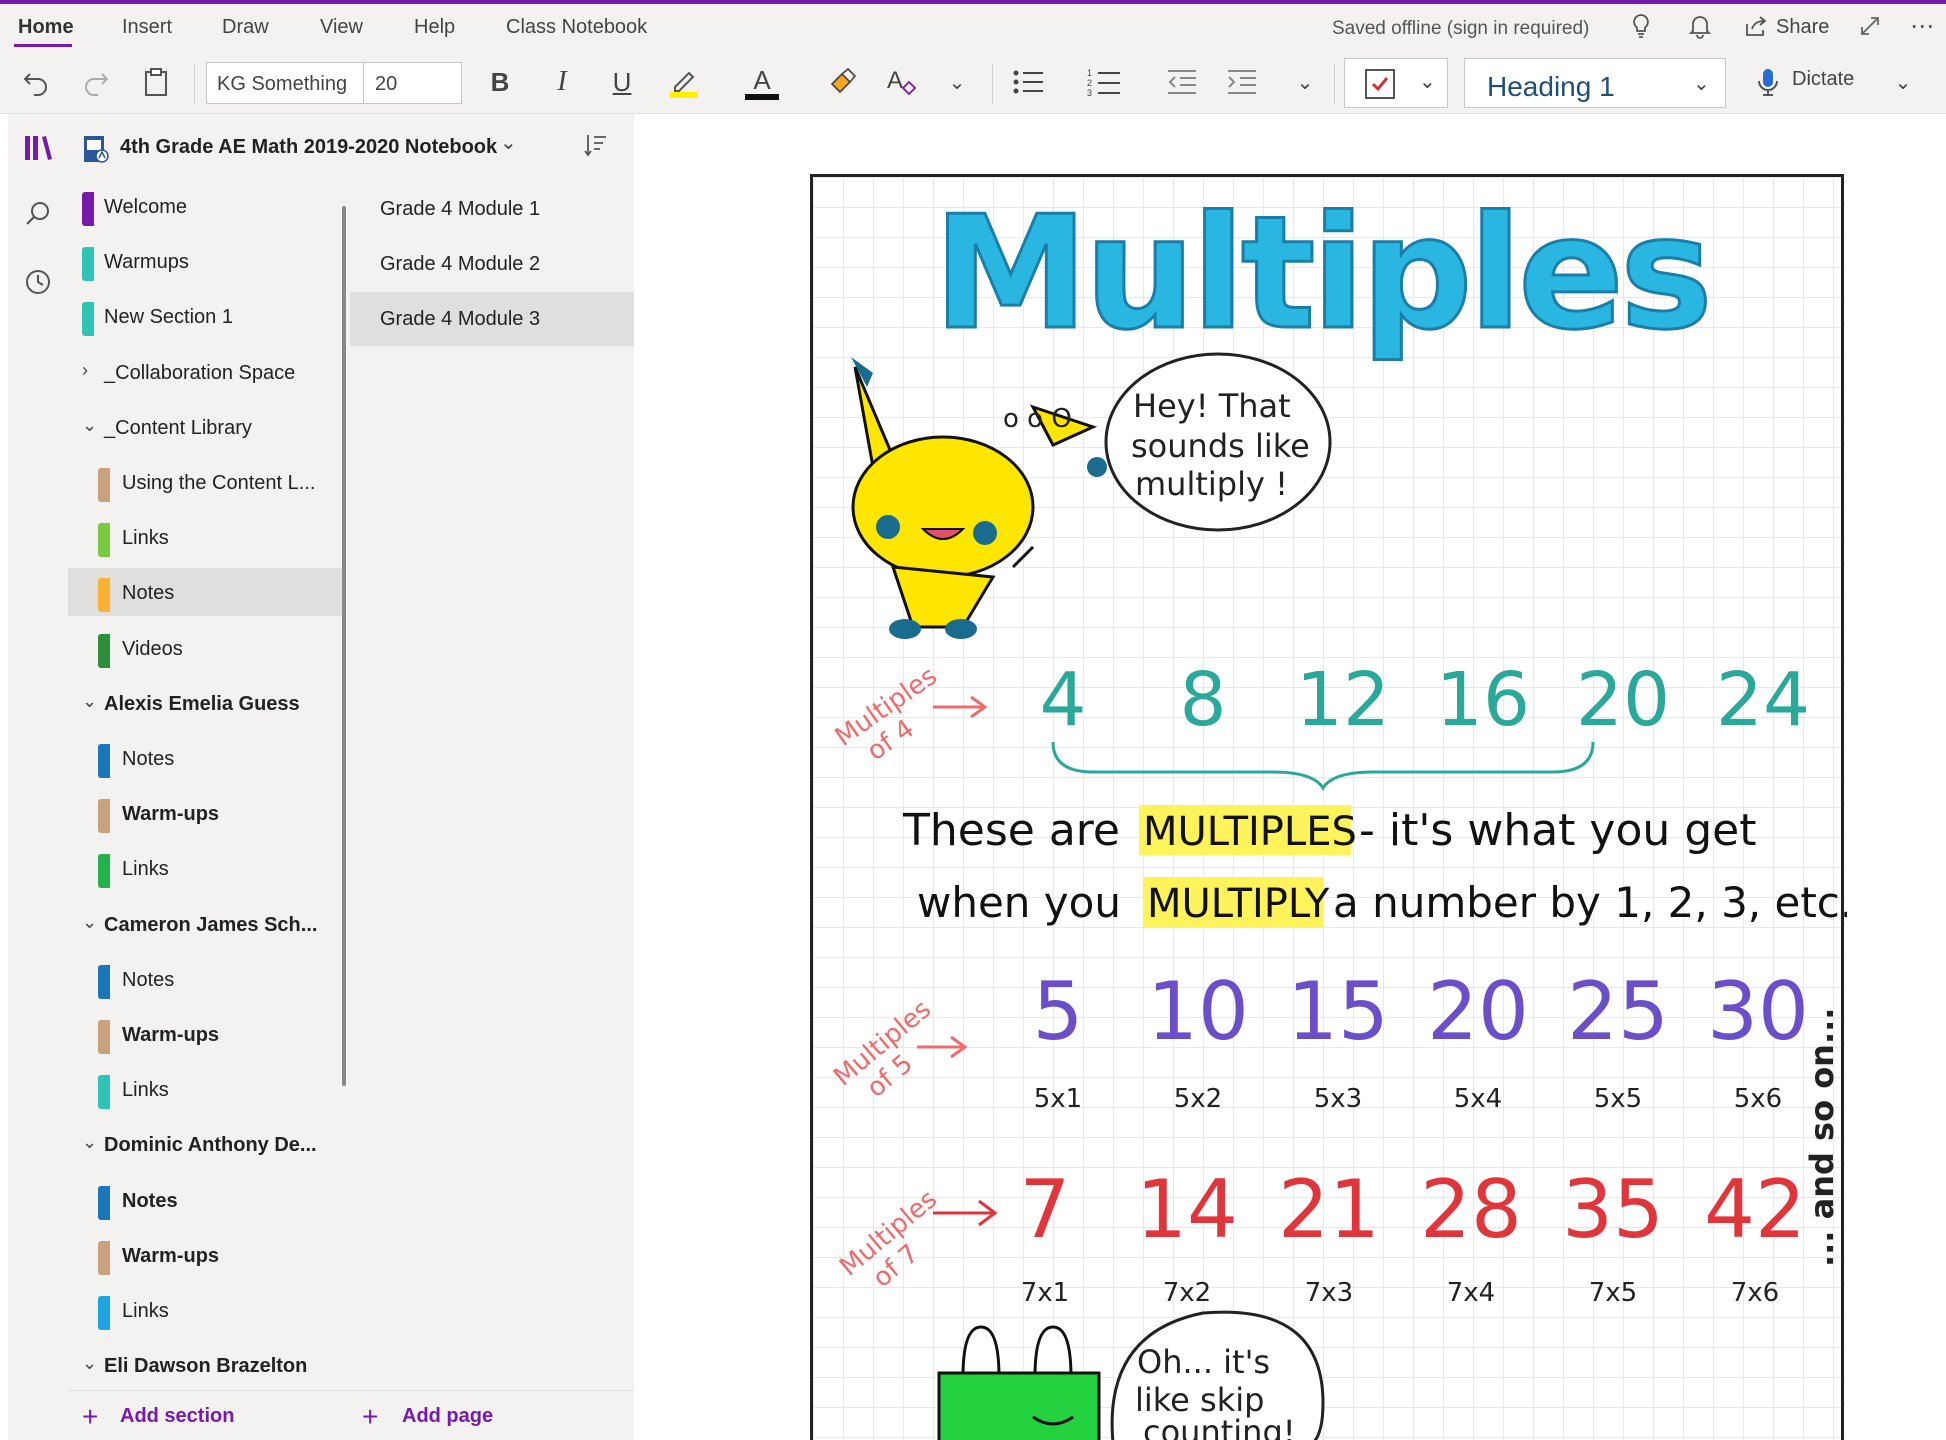 The image size is (1946, 1440). I want to click on brace-drawing, so click(1323, 766).